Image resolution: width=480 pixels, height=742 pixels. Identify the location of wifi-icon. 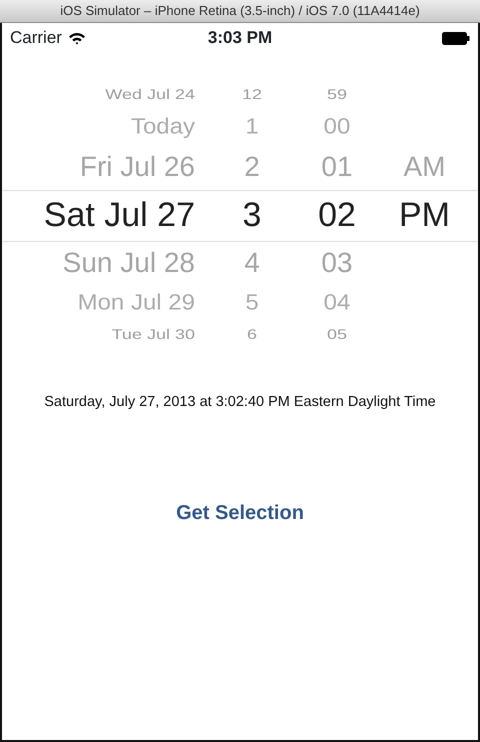
(77, 38).